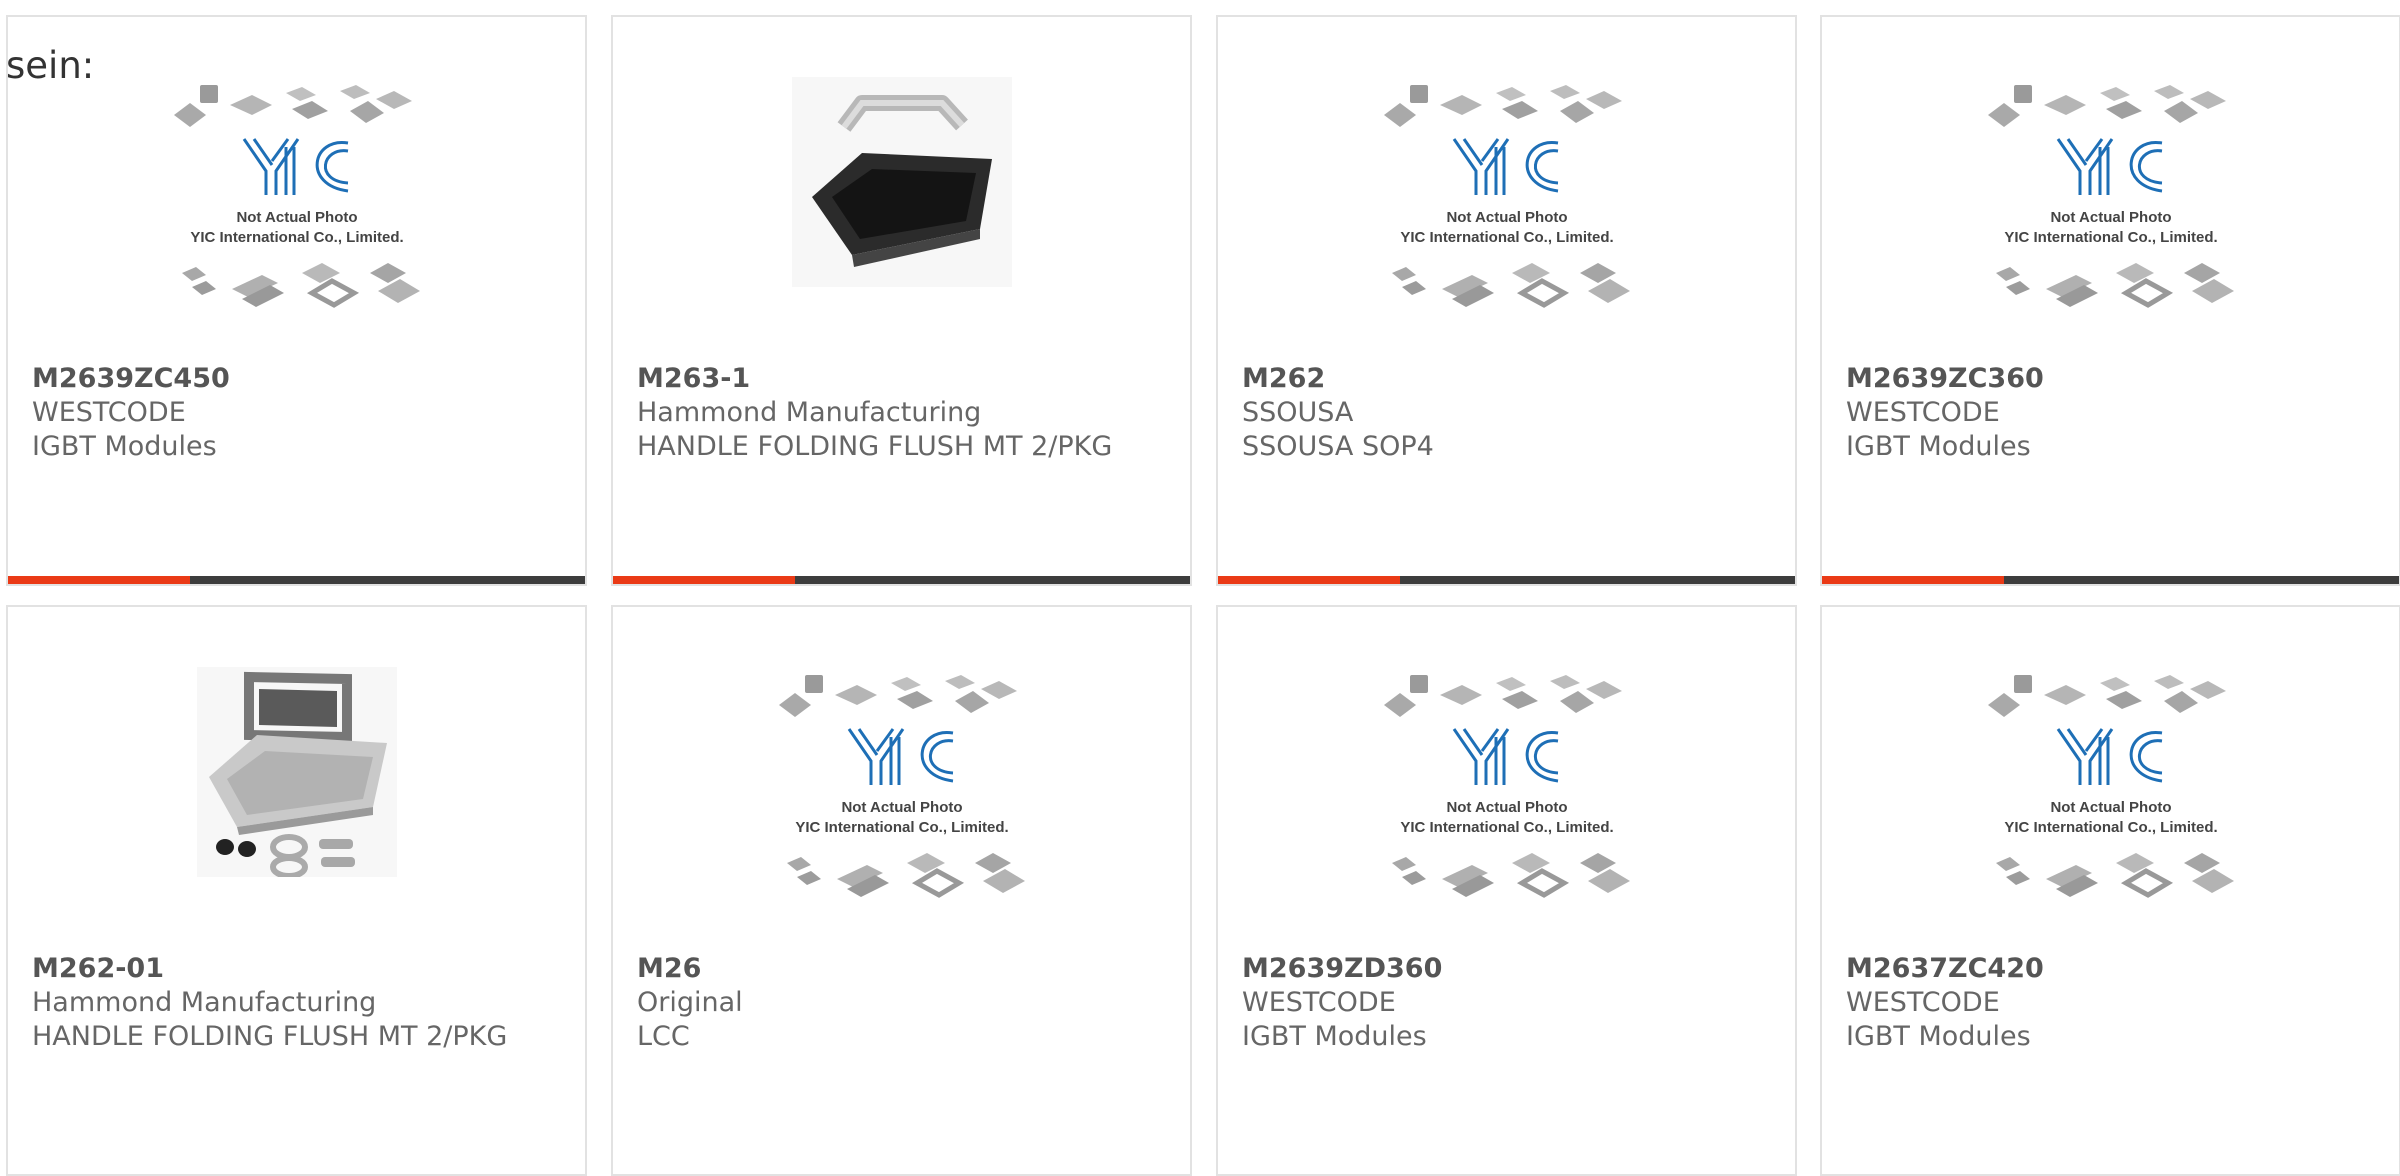 The width and height of the screenshot is (2400, 1176). What do you see at coordinates (296, 772) in the screenshot?
I see `handle-kit-photo` at bounding box center [296, 772].